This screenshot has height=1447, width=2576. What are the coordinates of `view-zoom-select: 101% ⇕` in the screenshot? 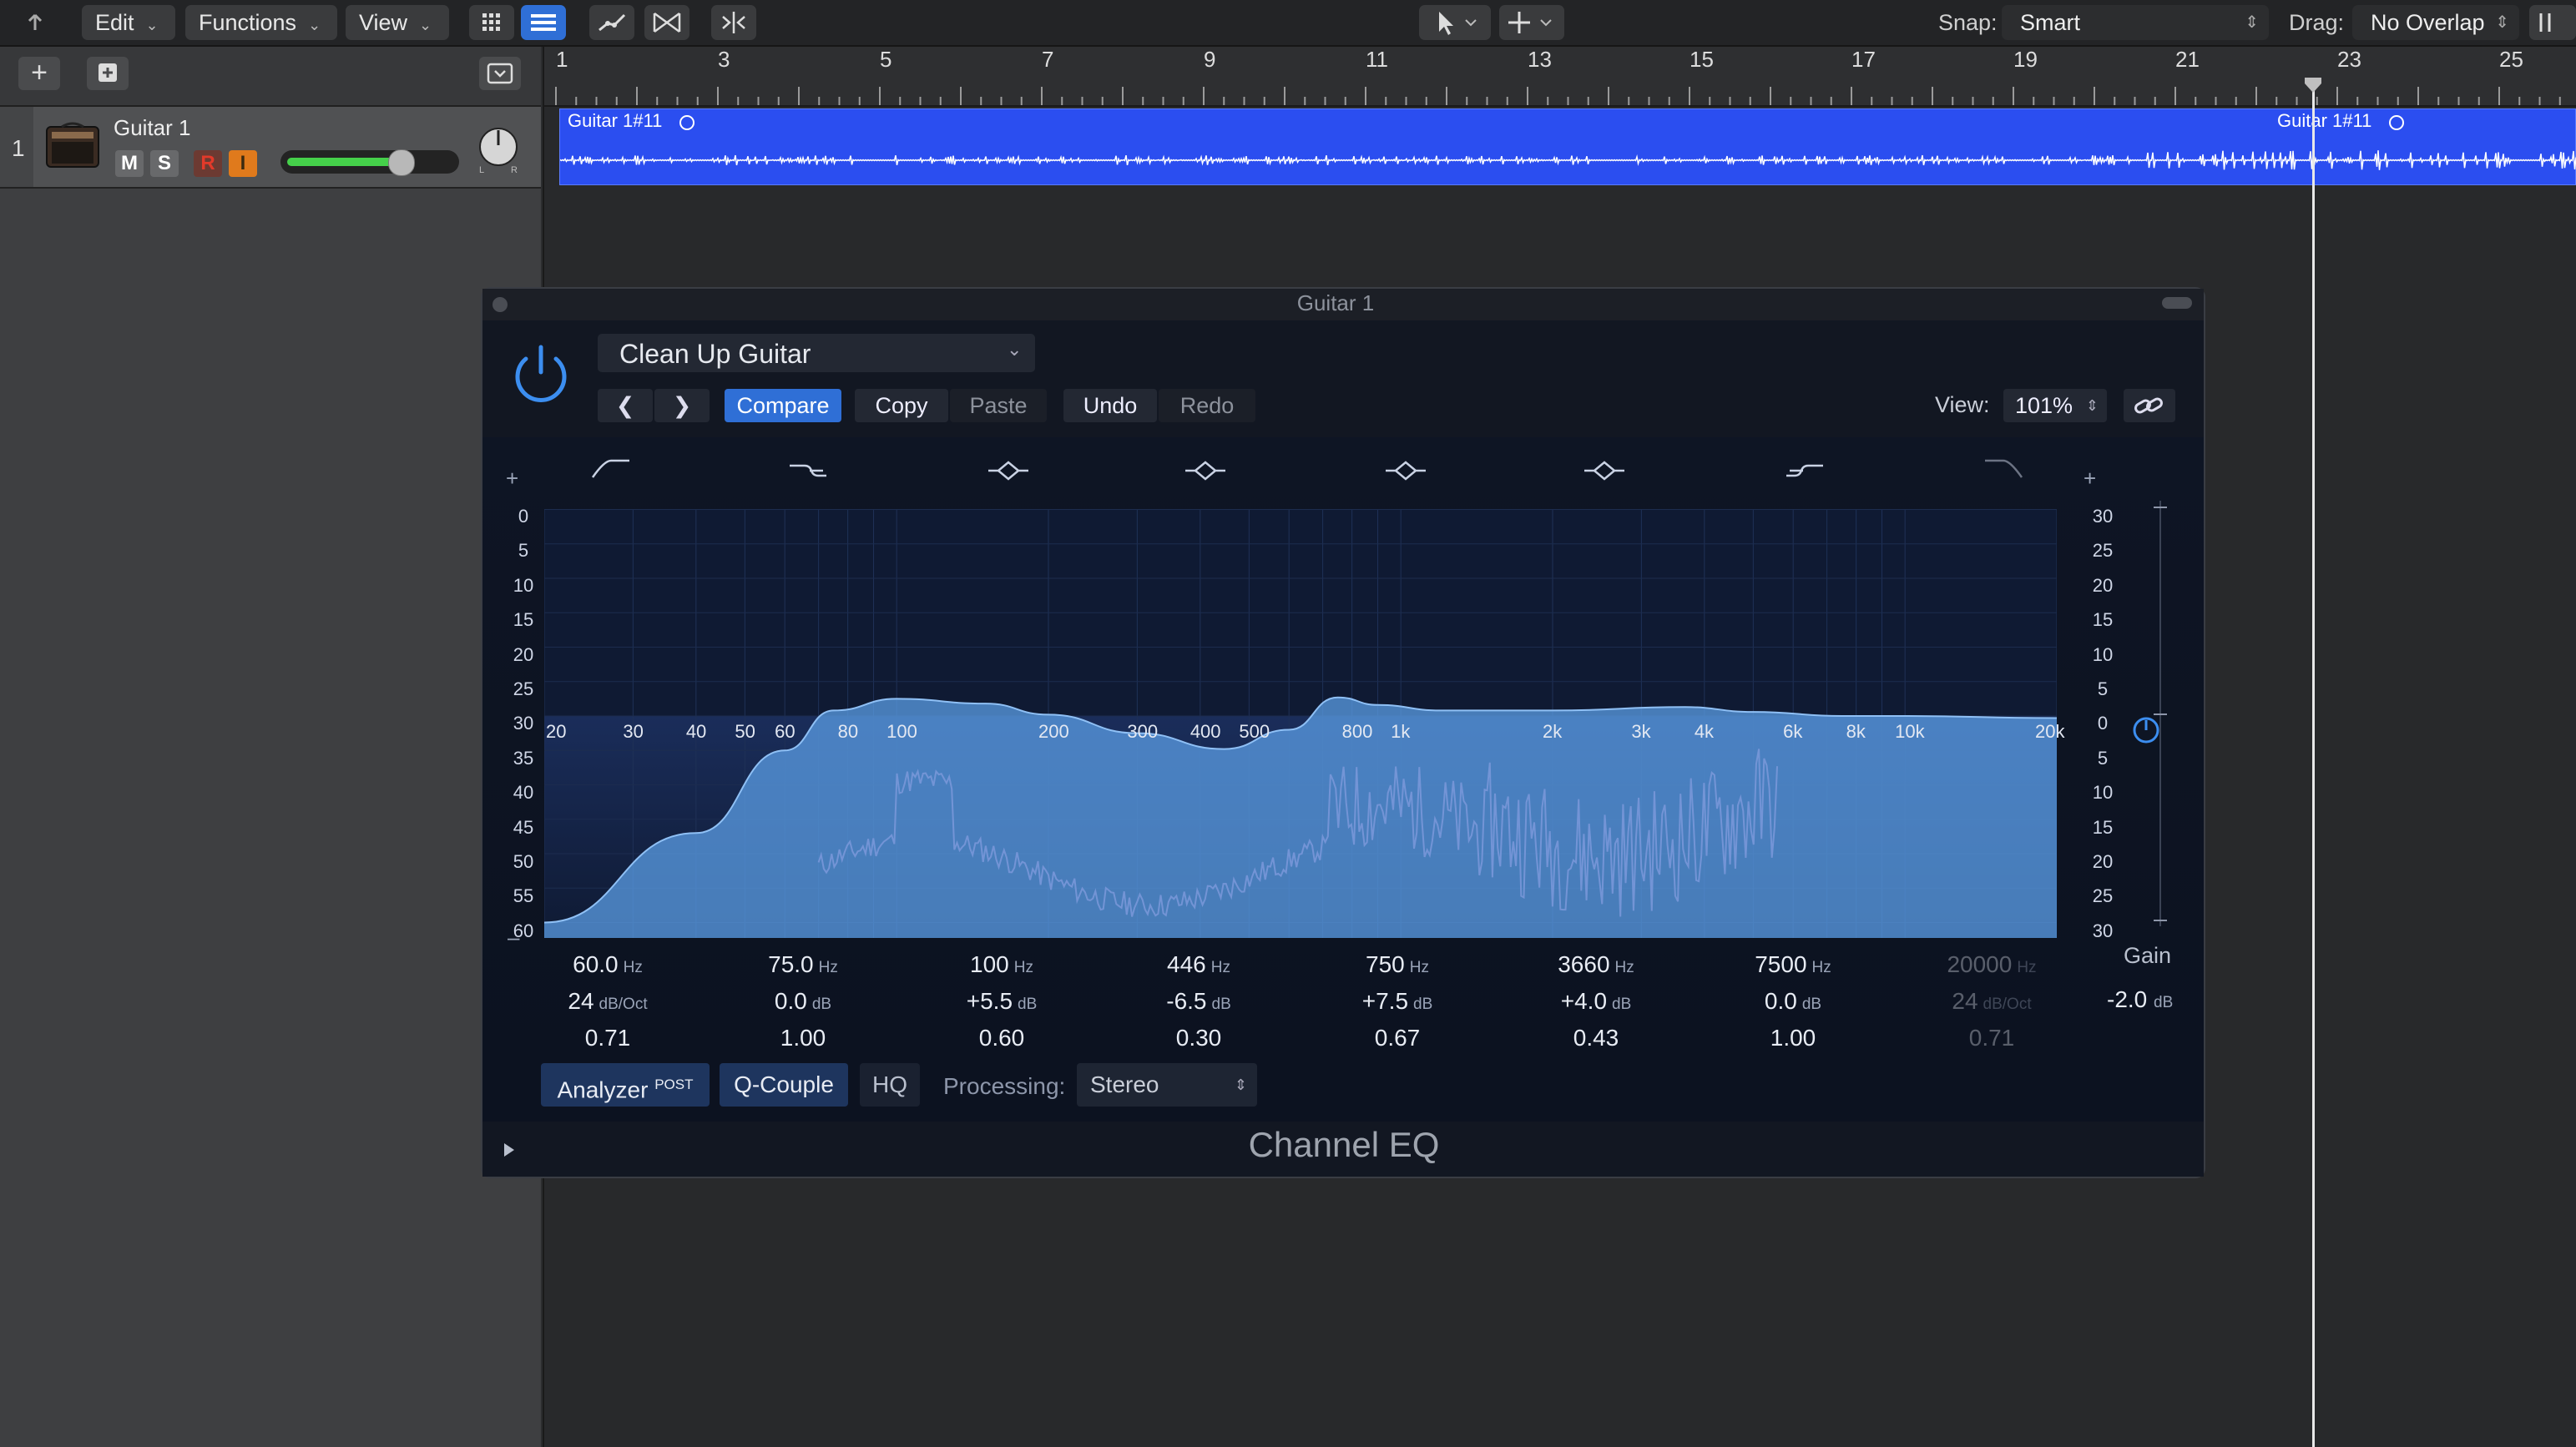 It's located at (2055, 406).